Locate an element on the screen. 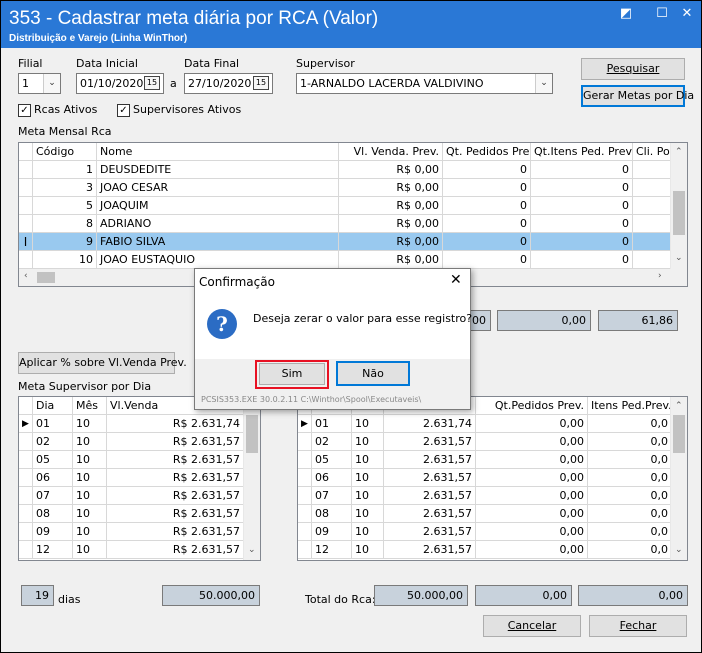  table-row: 8 ADRIANO R$ 0,00 0 0 is located at coordinates (353, 224).